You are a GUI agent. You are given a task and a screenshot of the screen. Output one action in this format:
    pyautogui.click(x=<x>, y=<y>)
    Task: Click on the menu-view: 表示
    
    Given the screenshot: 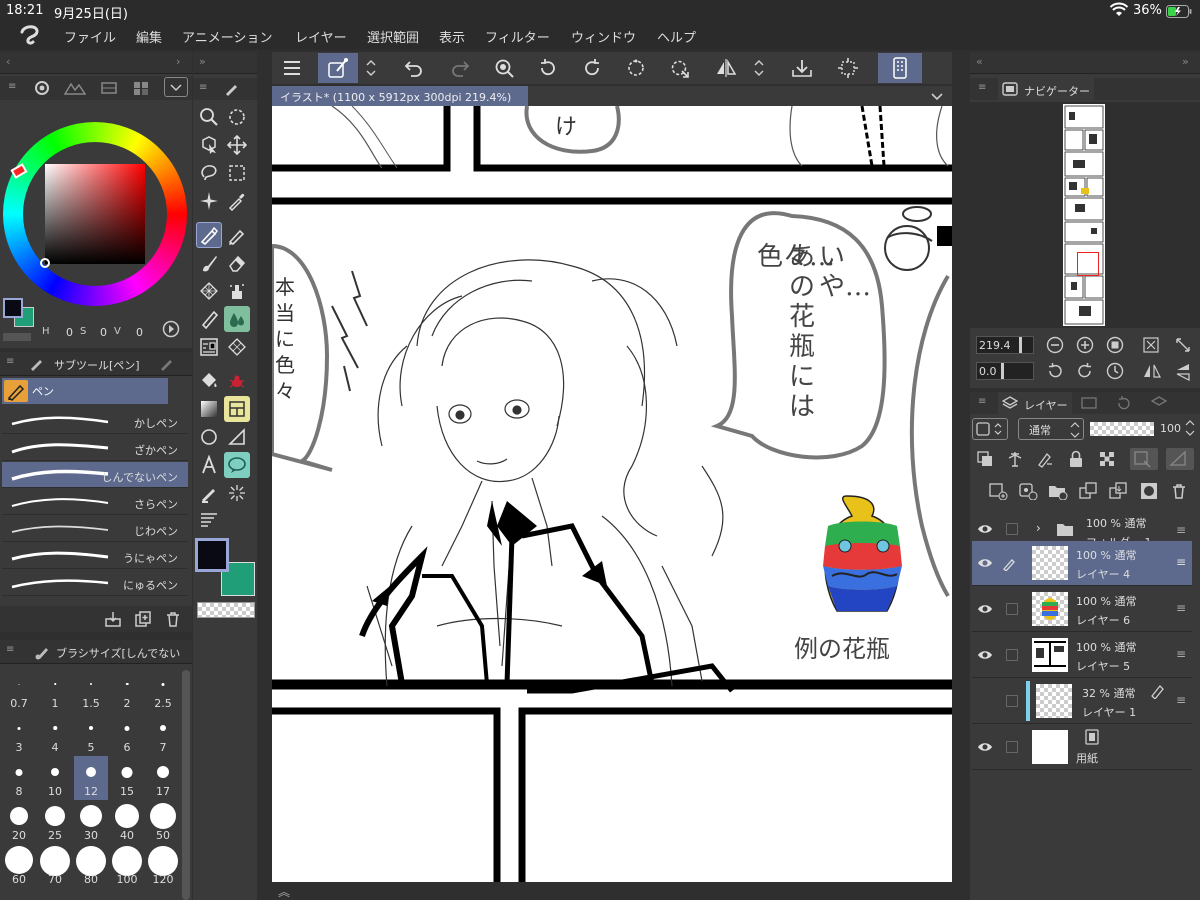 What is the action you would take?
    pyautogui.click(x=452, y=36)
    